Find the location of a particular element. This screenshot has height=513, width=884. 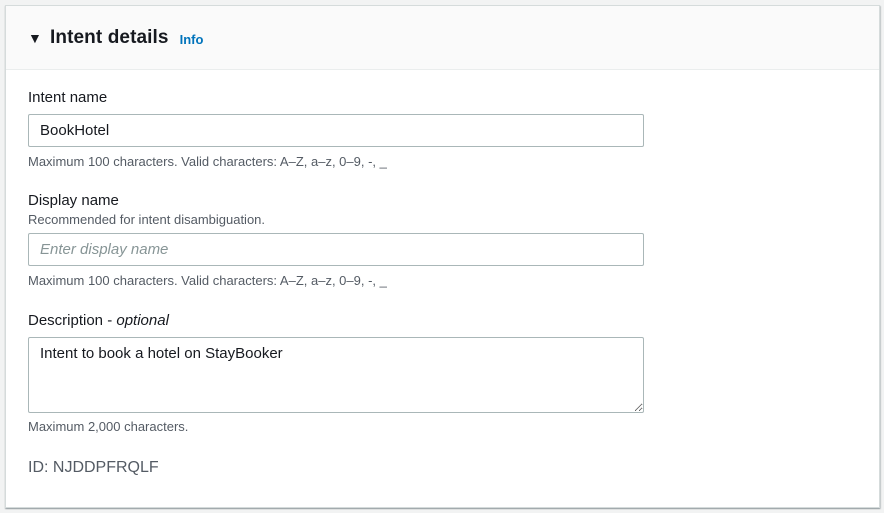

description-label-text: Description is located at coordinates (66, 320).